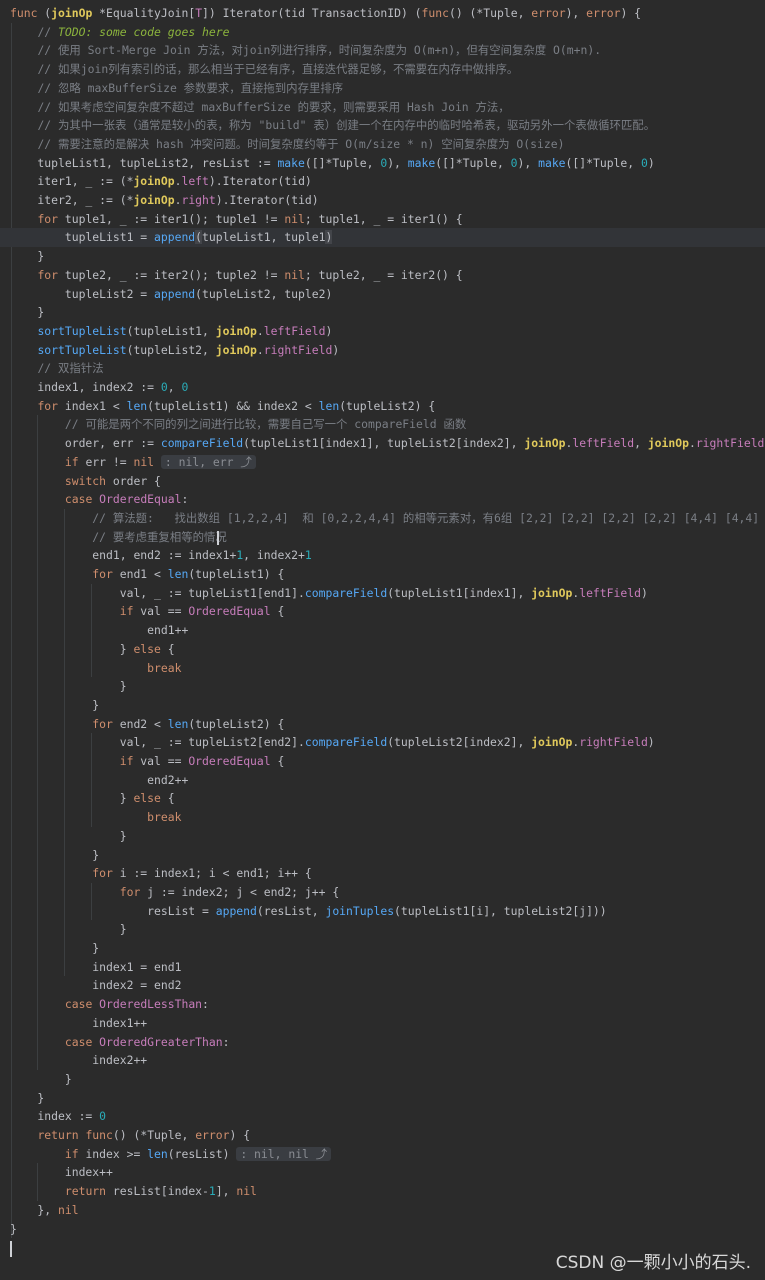 This screenshot has height=1280, width=765. Describe the element at coordinates (95, 967) in the screenshot. I see `code-text: index1 = end1` at that location.